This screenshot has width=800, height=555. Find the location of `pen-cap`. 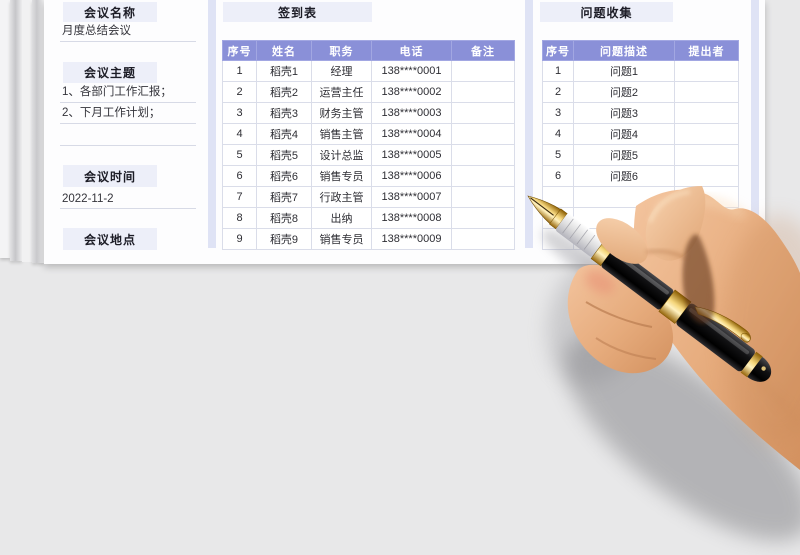

pen-cap is located at coordinates (715, 337).